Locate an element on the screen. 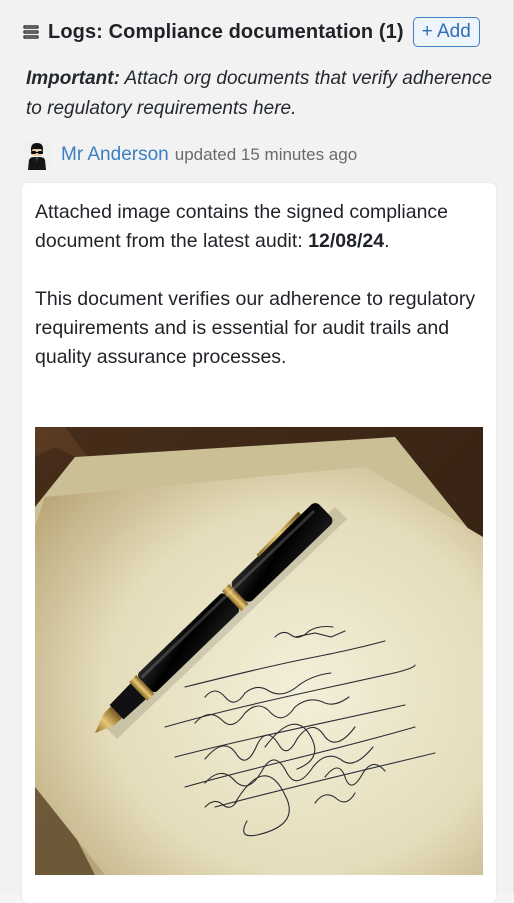 The width and height of the screenshot is (514, 903). list-icon is located at coordinates (31, 32).